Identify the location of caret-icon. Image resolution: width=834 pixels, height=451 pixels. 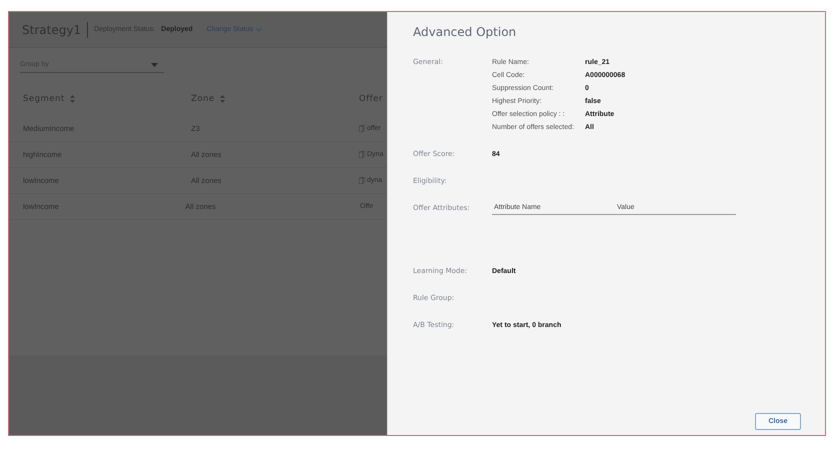
(154, 64).